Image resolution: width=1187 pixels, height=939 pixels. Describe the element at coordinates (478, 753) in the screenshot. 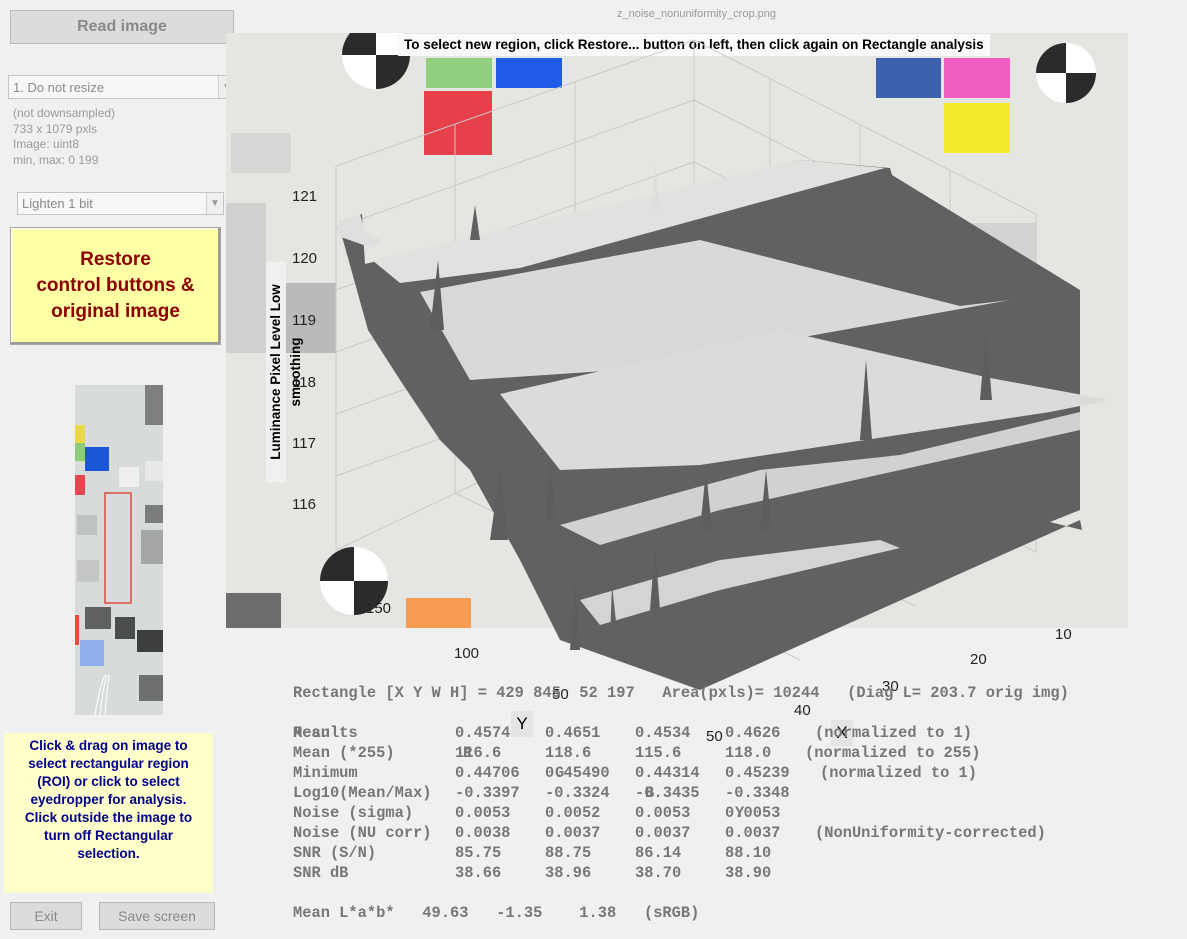

I see `results-row-value: 116.6` at that location.